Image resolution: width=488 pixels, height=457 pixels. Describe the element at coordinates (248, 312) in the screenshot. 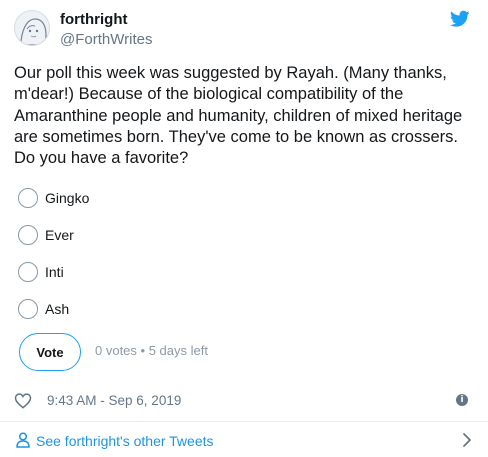

I see `poll-option-ash: Ash` at that location.